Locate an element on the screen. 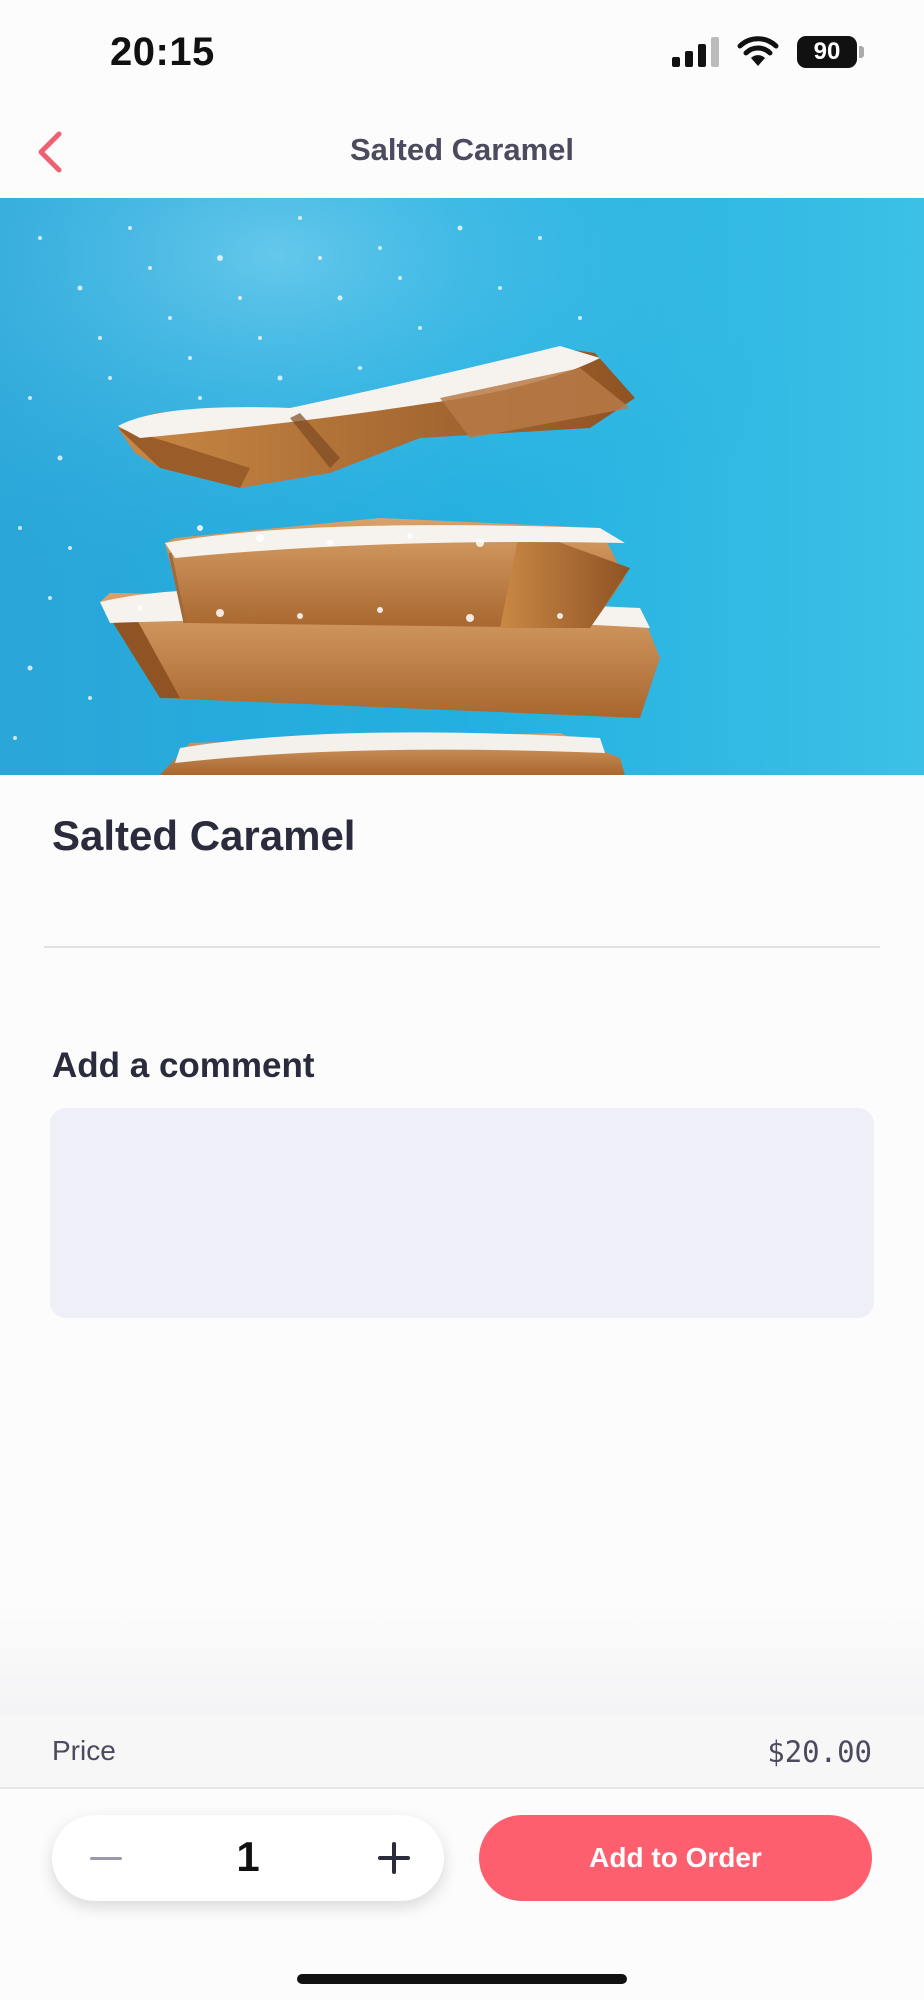 The height and width of the screenshot is (2000, 924). signal-icon is located at coordinates (695, 52).